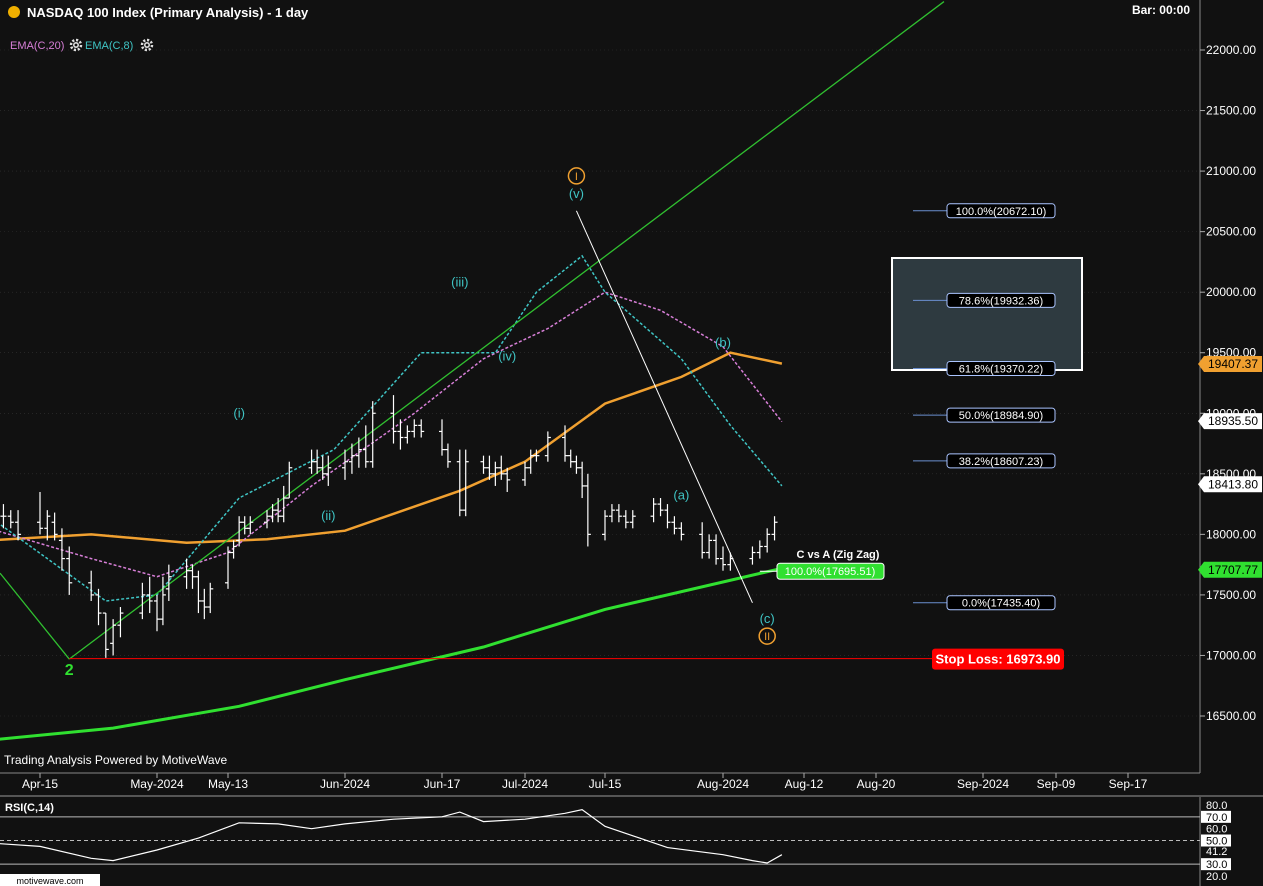 The image size is (1263, 886). I want to click on price-tick-label: 18000.00, so click(1231, 534).